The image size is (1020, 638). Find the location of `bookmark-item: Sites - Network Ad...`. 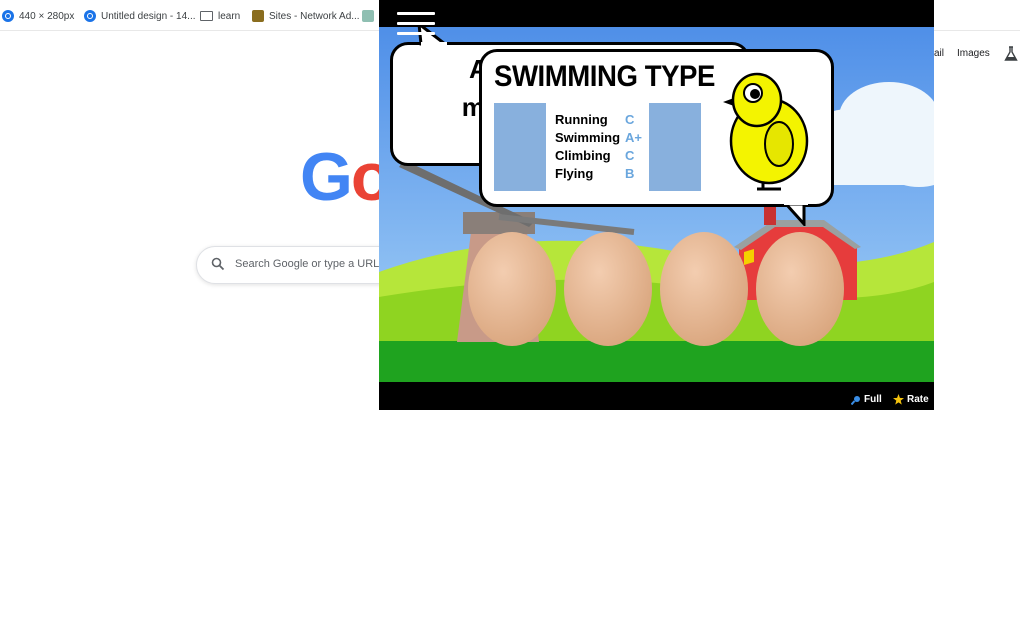

bookmark-item: Sites - Network Ad... is located at coordinates (306, 16).